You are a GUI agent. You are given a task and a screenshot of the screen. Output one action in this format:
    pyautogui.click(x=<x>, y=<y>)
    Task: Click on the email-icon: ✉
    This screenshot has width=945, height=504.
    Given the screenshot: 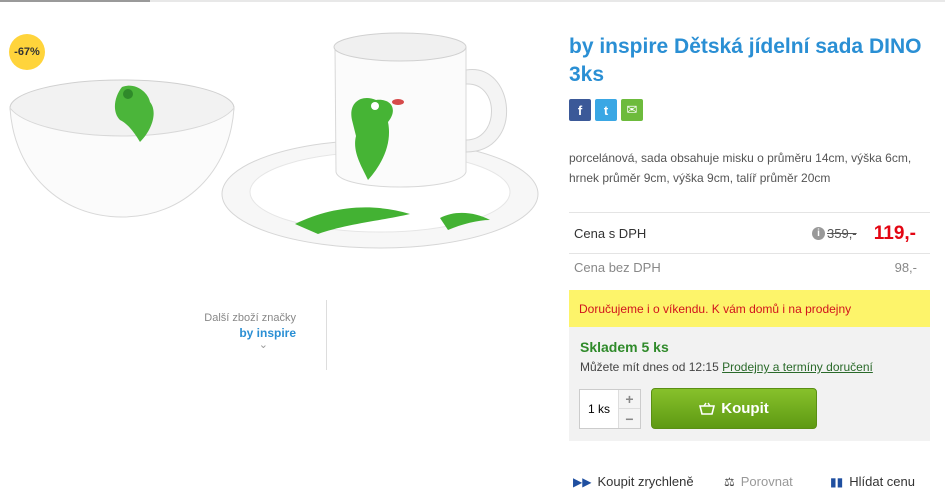 What is the action you would take?
    pyautogui.click(x=632, y=110)
    